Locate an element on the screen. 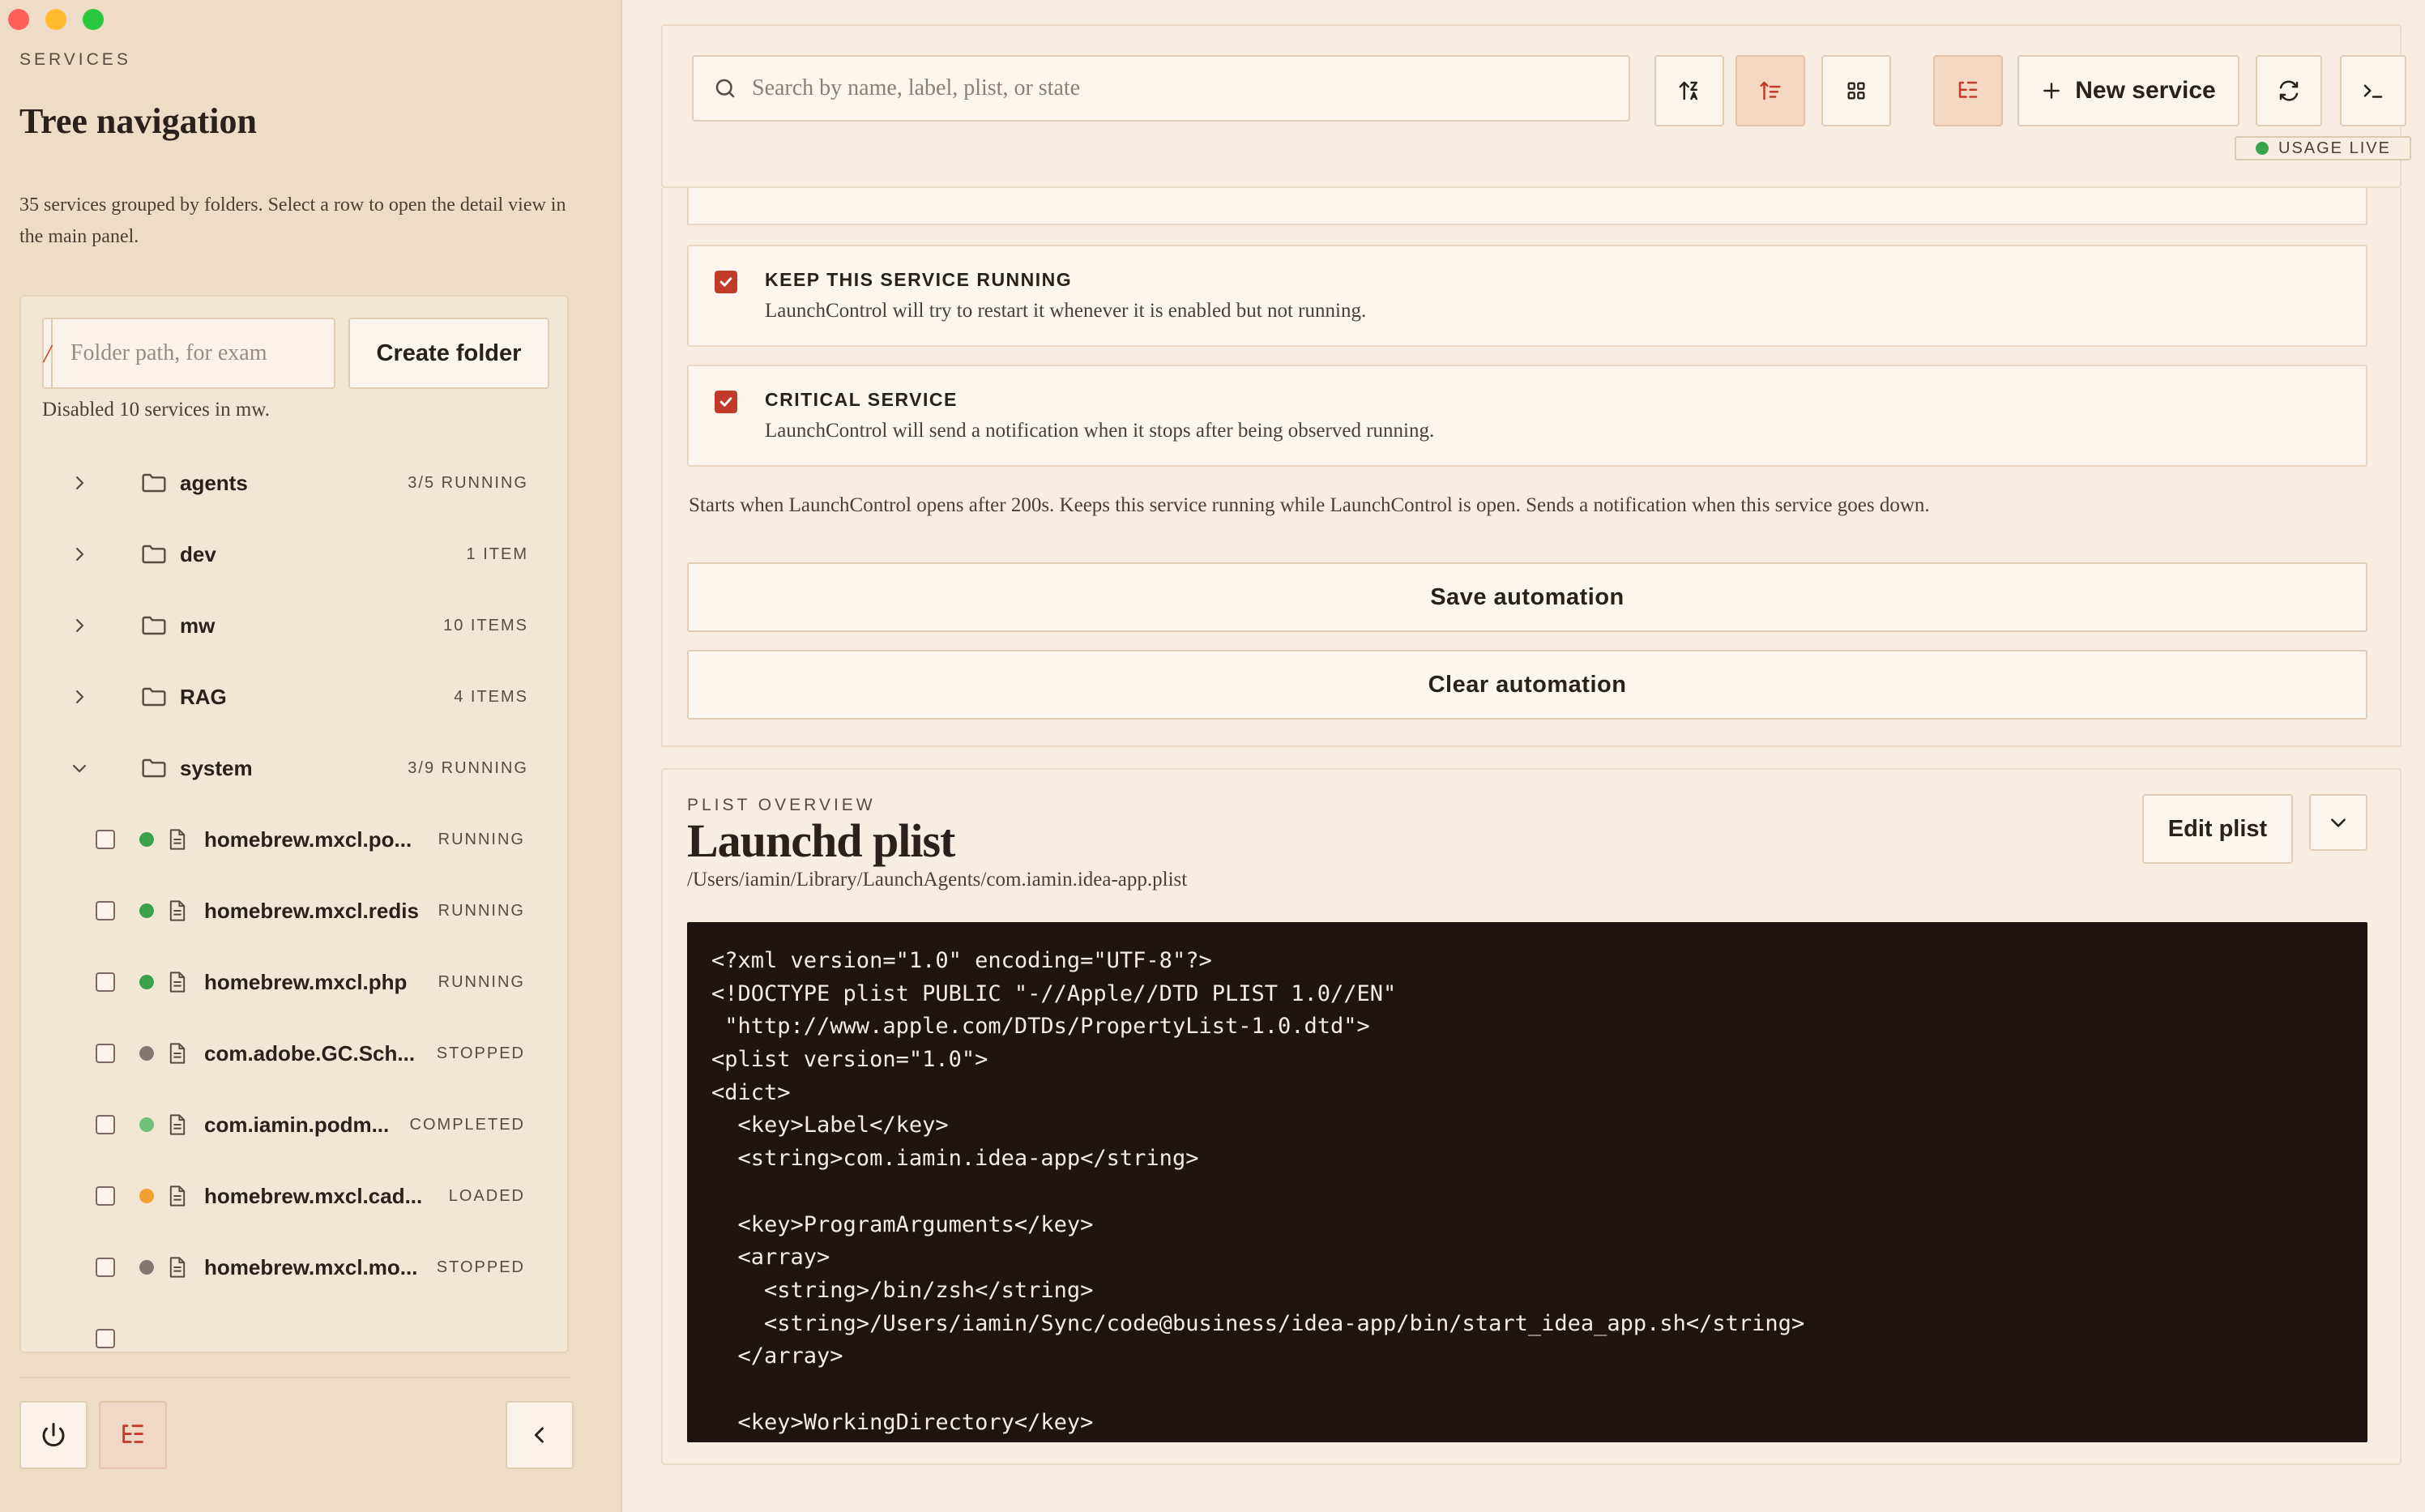 This screenshot has width=2425, height=1512. window-zoom-button is located at coordinates (94, 19).